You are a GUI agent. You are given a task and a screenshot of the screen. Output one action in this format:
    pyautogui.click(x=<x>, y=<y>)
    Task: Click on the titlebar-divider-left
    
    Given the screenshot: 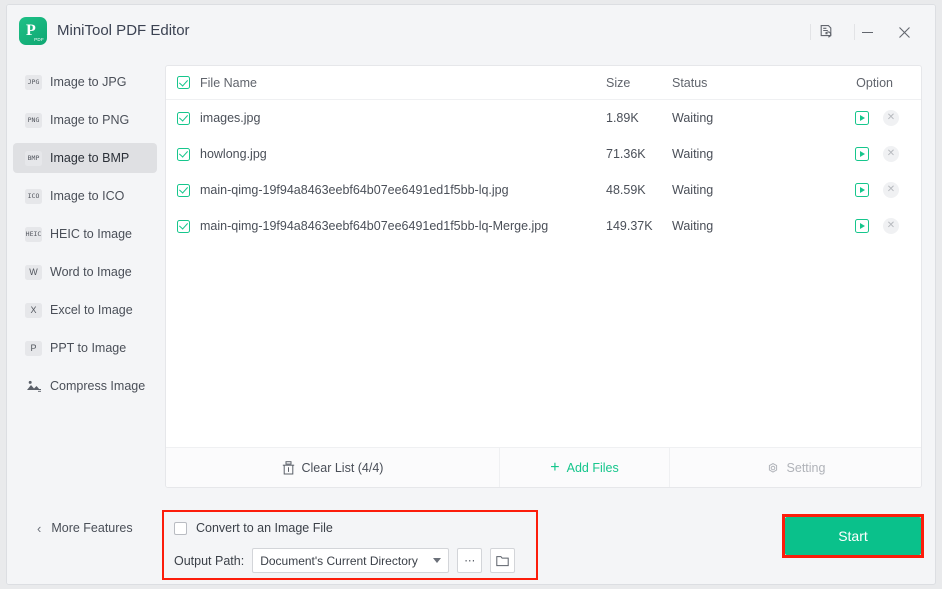 What is the action you would take?
    pyautogui.click(x=810, y=32)
    